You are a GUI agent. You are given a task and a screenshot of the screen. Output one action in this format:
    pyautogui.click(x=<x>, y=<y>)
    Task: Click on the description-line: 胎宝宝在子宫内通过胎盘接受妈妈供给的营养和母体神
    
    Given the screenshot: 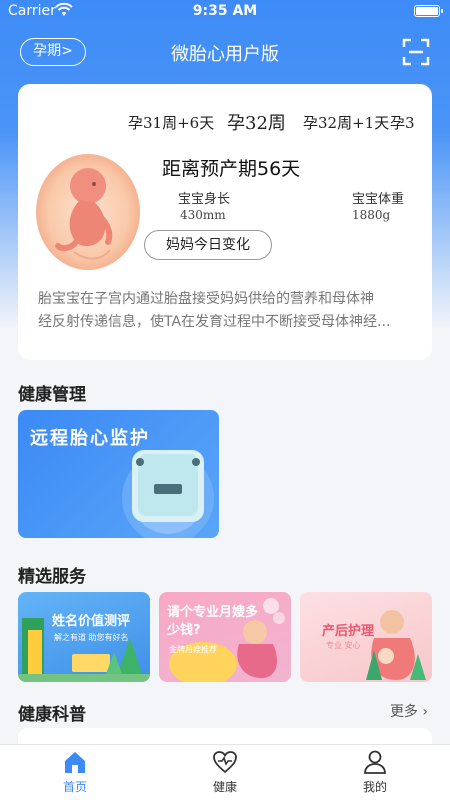 What is the action you would take?
    pyautogui.click(x=206, y=299)
    